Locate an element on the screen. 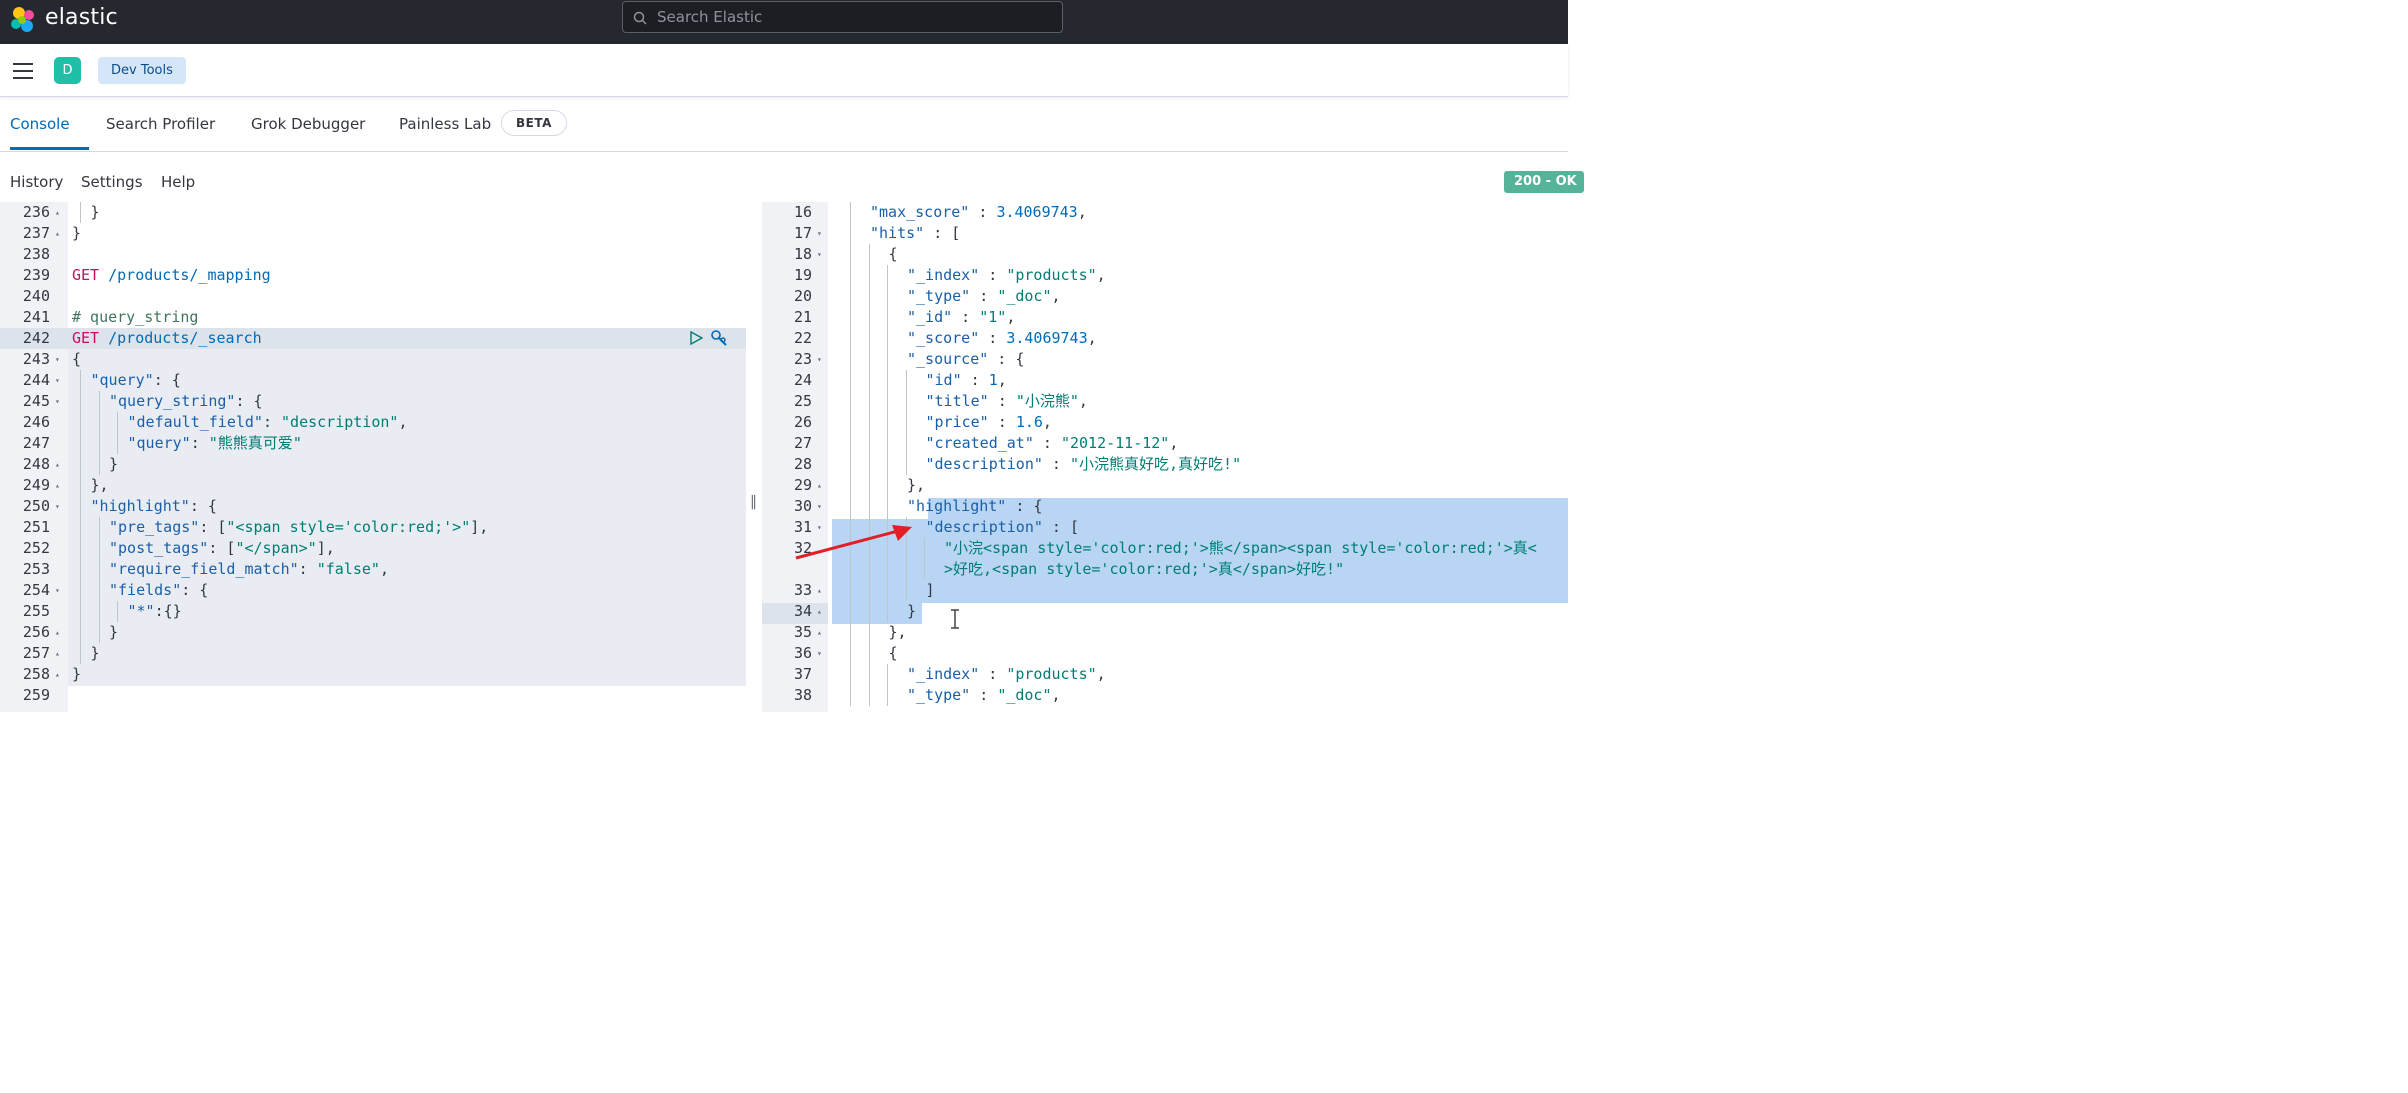  space-avatar: D is located at coordinates (67, 70).